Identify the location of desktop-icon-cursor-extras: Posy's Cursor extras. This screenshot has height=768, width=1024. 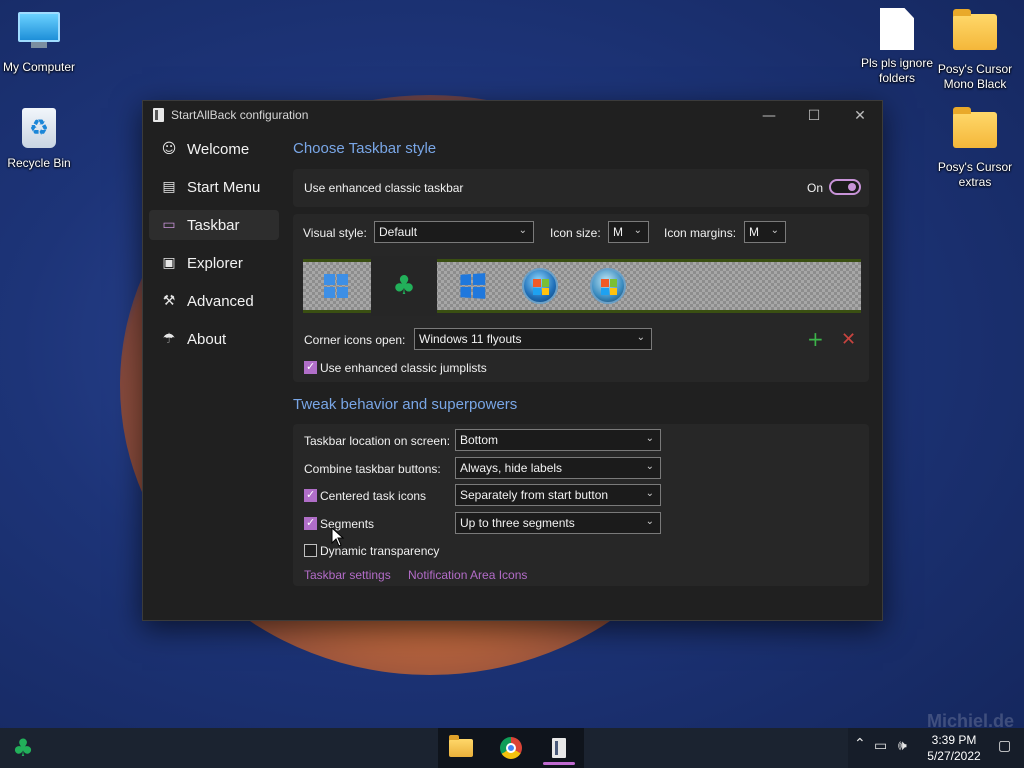
(975, 148).